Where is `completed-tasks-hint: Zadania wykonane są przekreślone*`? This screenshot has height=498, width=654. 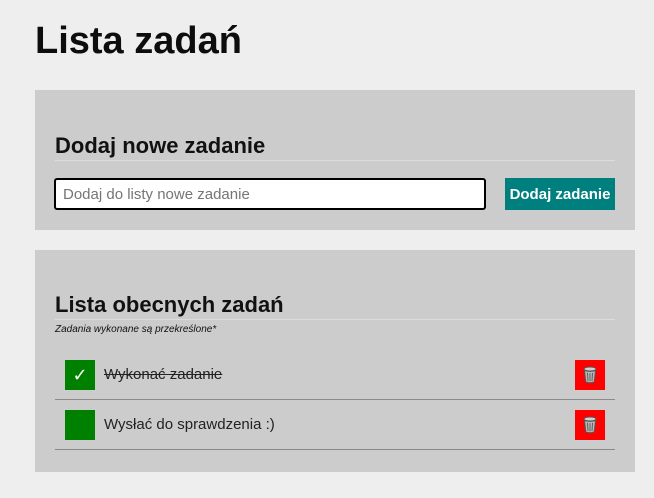
completed-tasks-hint: Zadania wykonane są przekreślone* is located at coordinates (136, 329).